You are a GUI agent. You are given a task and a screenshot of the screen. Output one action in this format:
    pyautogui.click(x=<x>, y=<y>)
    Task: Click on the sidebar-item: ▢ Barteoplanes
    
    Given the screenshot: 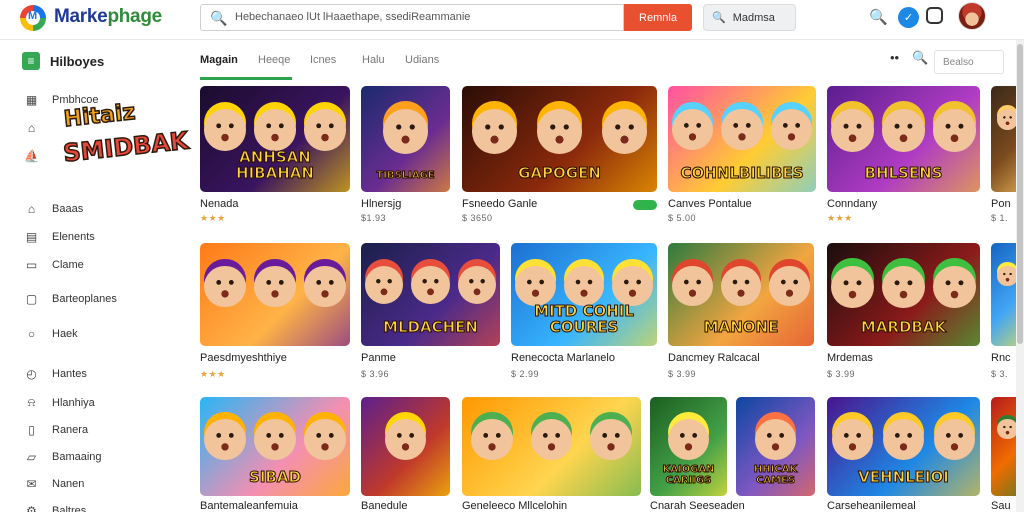 What is the action you would take?
    pyautogui.click(x=70, y=298)
    